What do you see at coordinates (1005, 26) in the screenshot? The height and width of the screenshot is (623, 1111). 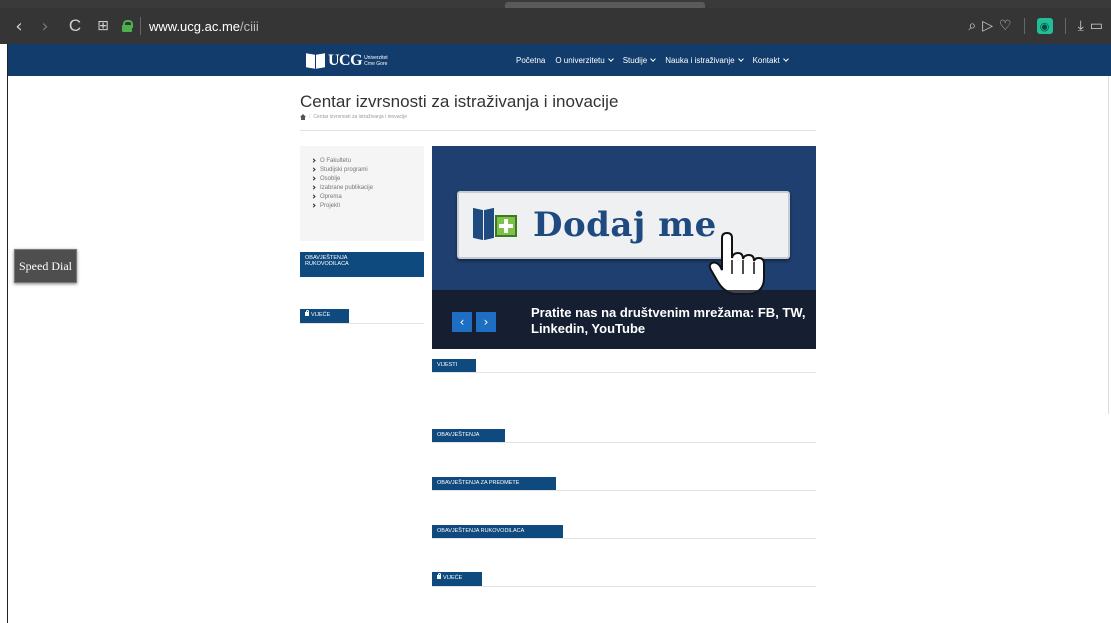 I see `heart-icon: ♡` at bounding box center [1005, 26].